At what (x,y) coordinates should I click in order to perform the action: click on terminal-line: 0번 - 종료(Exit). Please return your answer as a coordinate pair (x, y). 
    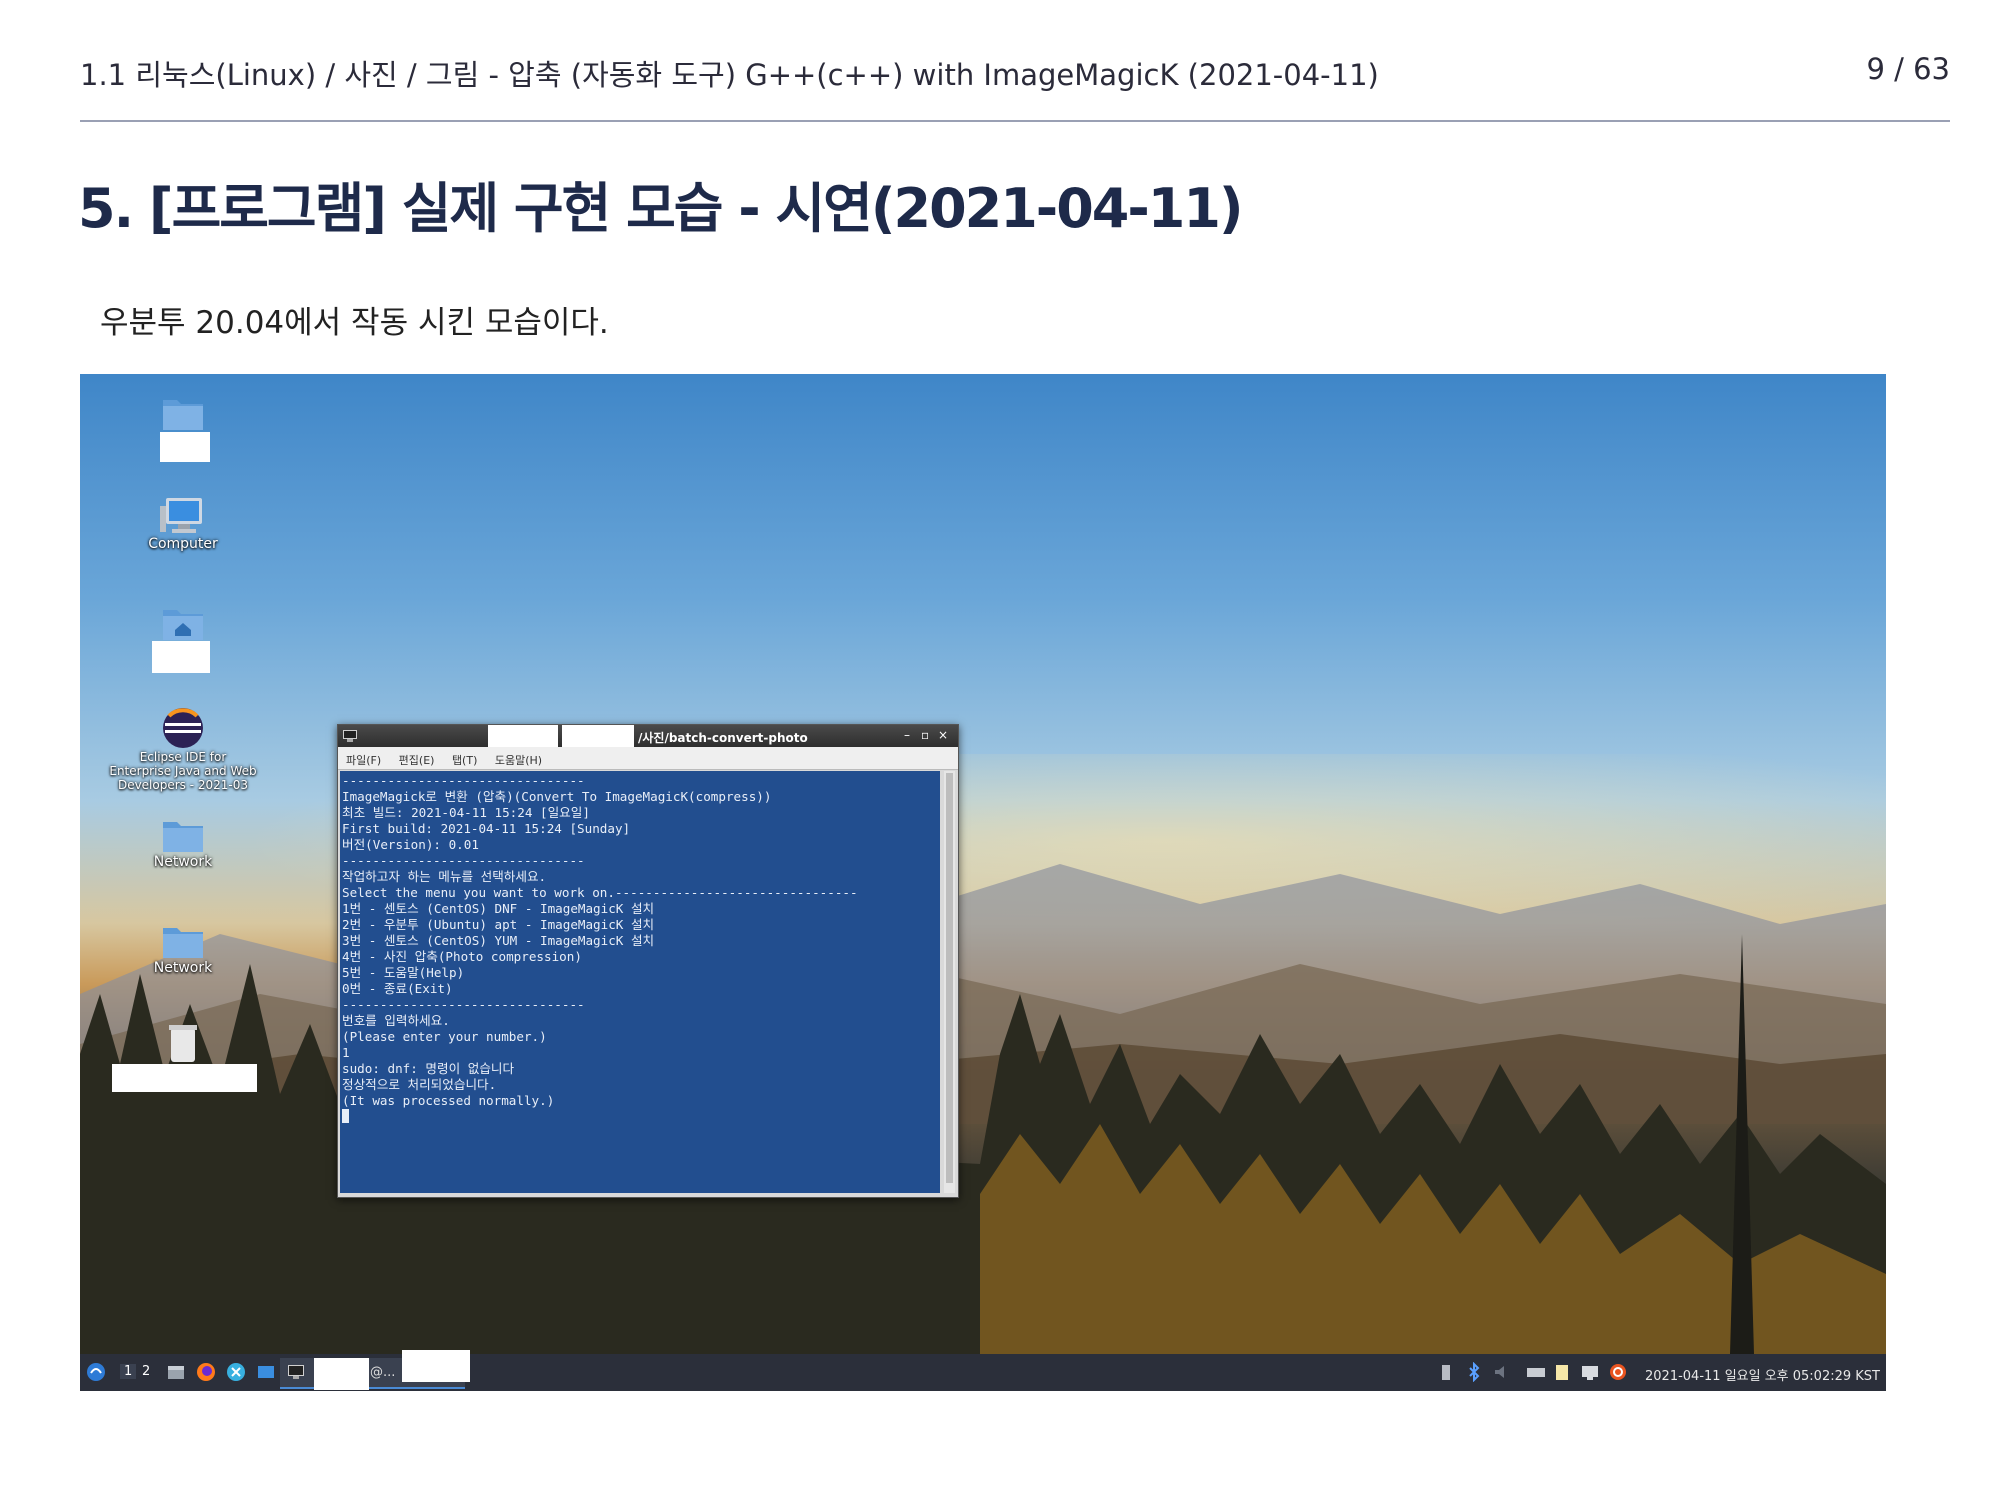
    Looking at the image, I should click on (397, 988).